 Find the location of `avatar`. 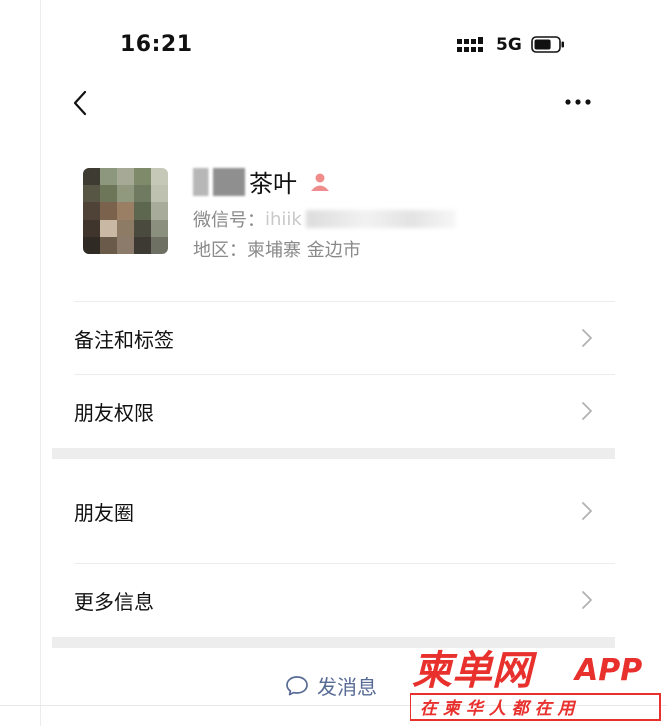

avatar is located at coordinates (125, 211).